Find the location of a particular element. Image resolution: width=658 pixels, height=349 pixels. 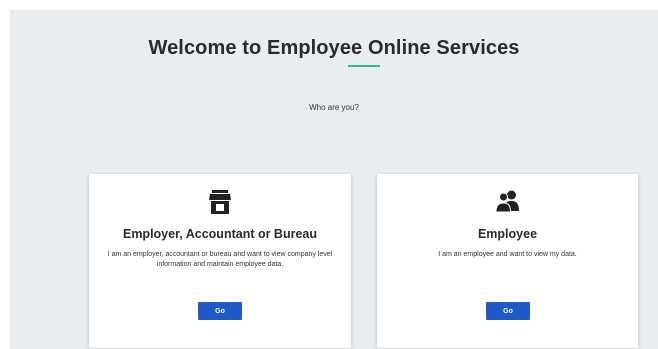

title-underline is located at coordinates (364, 66).